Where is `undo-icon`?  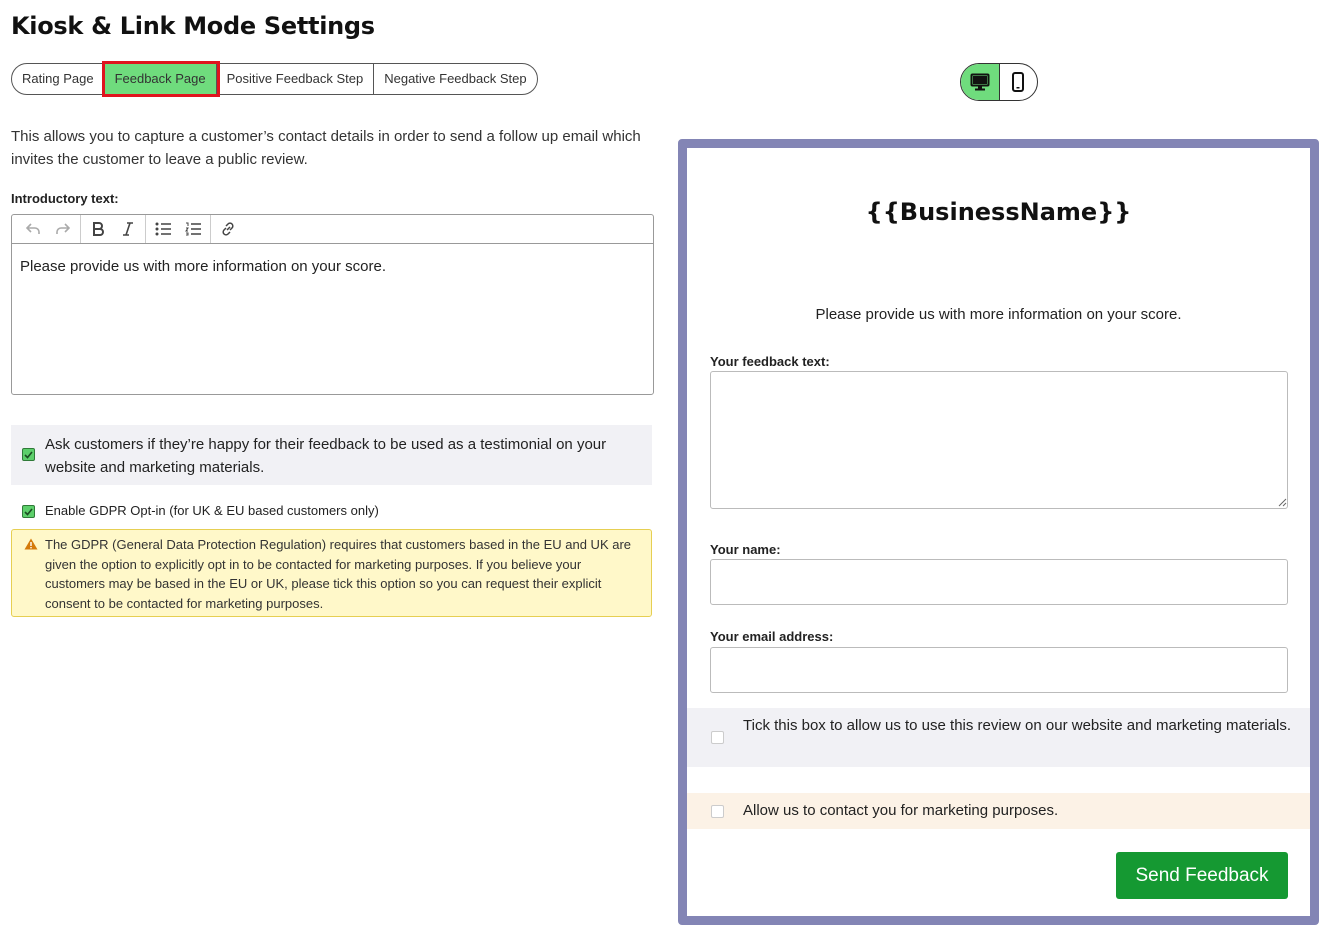
undo-icon is located at coordinates (33, 229).